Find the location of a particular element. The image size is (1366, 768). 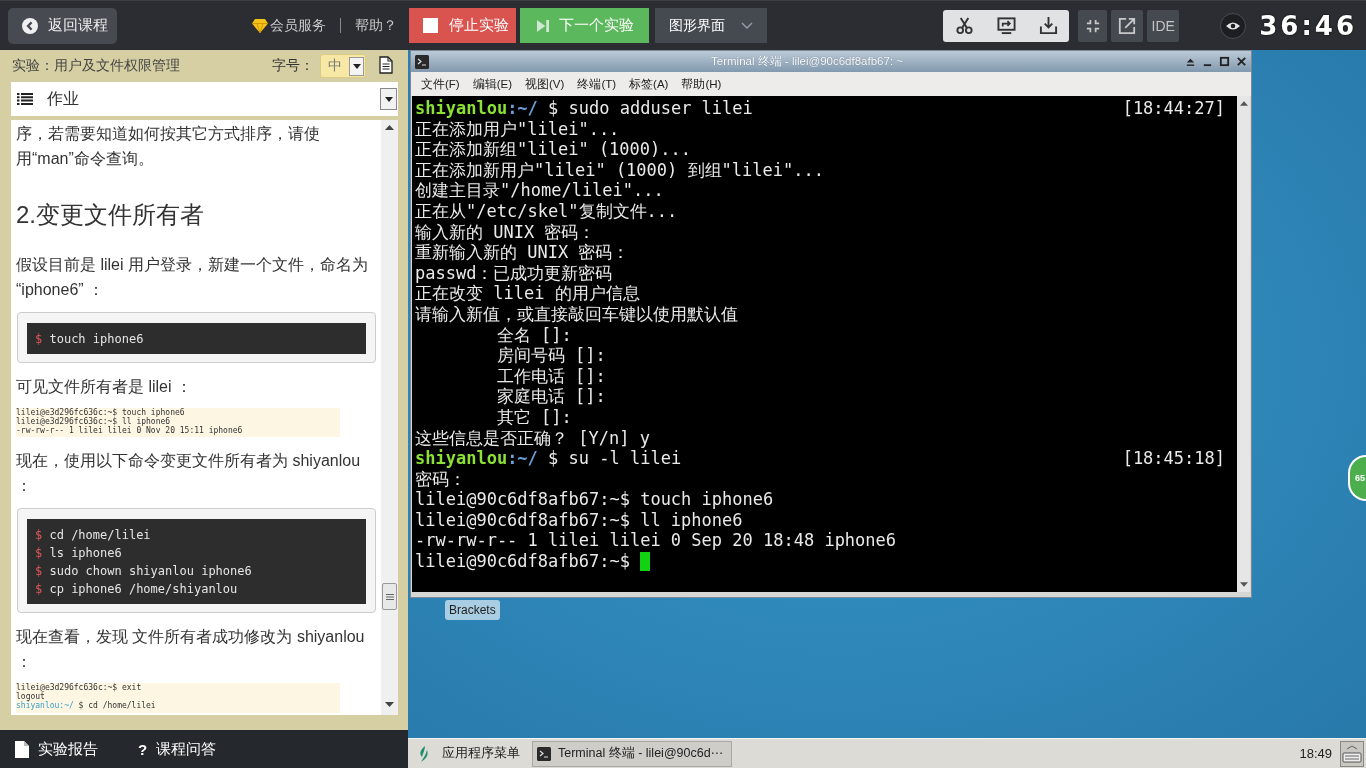

clock: 18:49 is located at coordinates (1315, 753).